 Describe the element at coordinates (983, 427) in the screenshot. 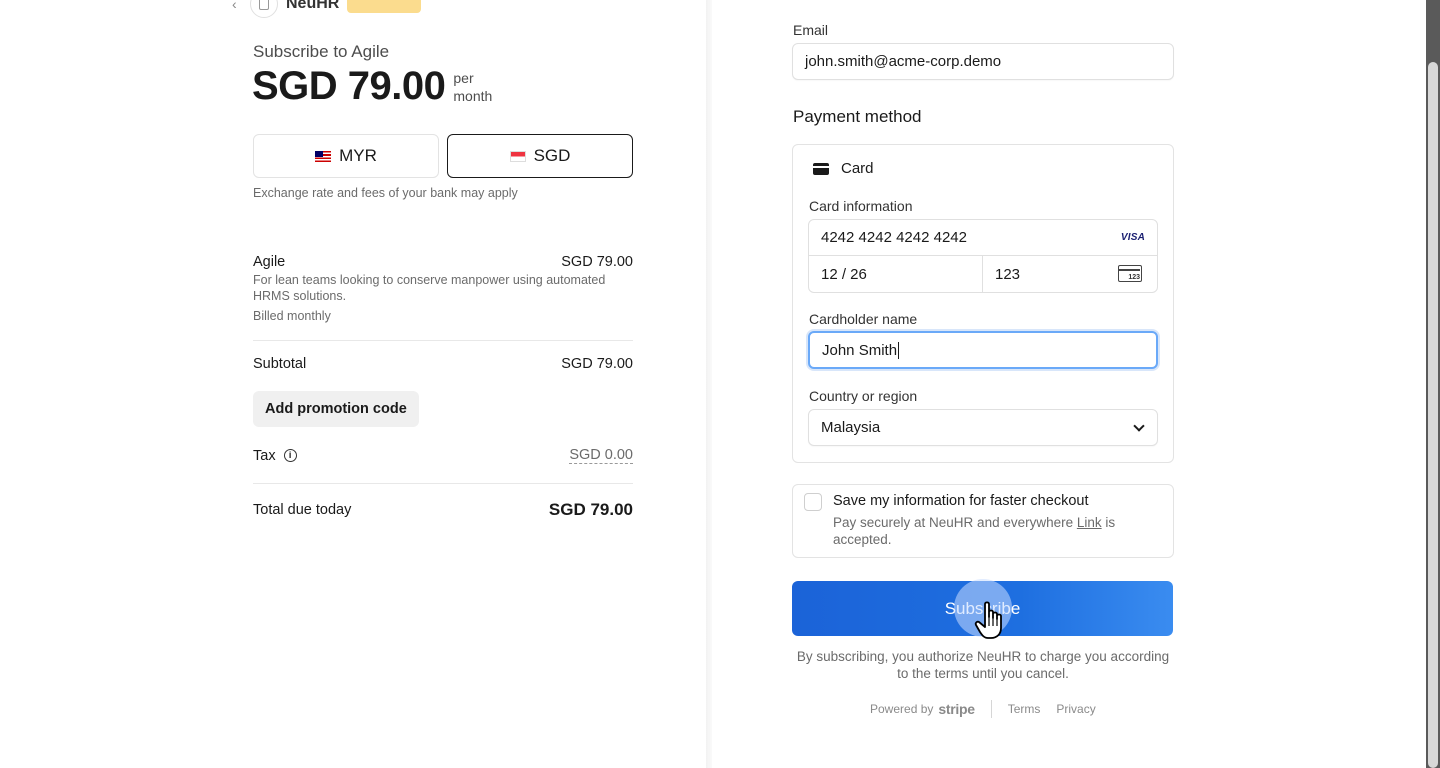

I see `country-select: Malaysia` at that location.